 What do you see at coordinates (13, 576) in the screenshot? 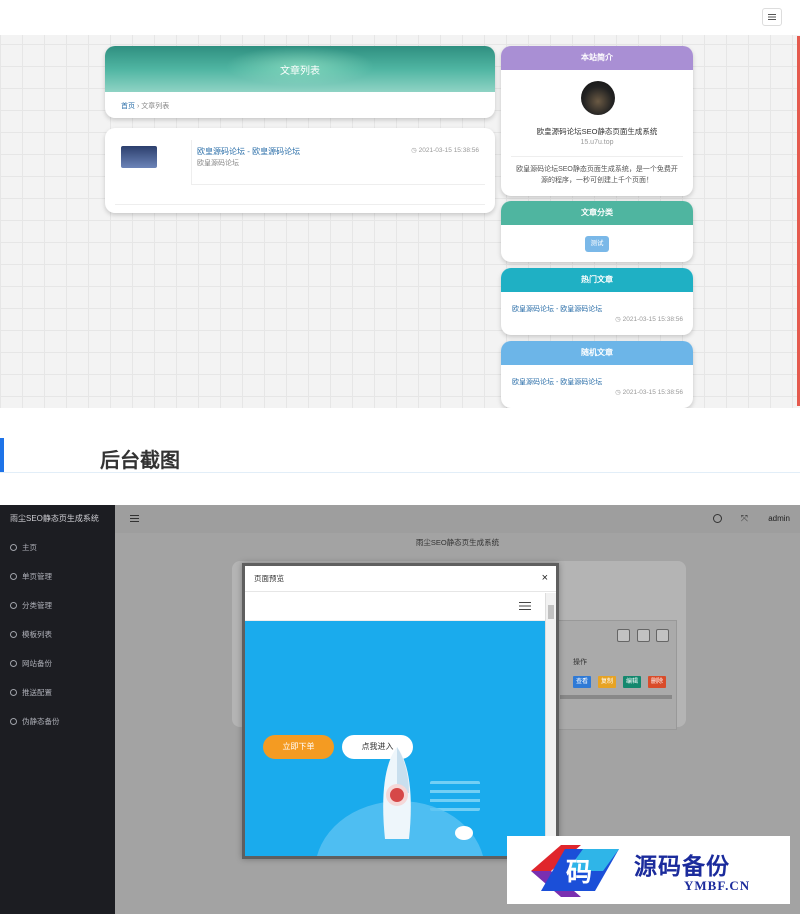
I see `pages-icon` at bounding box center [13, 576].